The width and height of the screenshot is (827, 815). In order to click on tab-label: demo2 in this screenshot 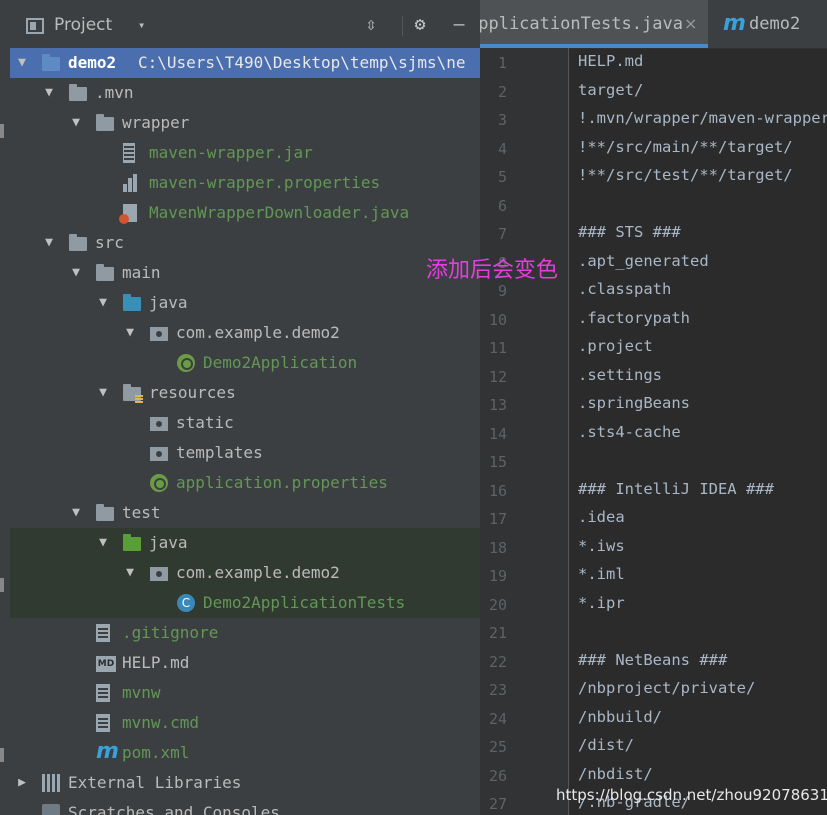, I will do `click(775, 24)`.